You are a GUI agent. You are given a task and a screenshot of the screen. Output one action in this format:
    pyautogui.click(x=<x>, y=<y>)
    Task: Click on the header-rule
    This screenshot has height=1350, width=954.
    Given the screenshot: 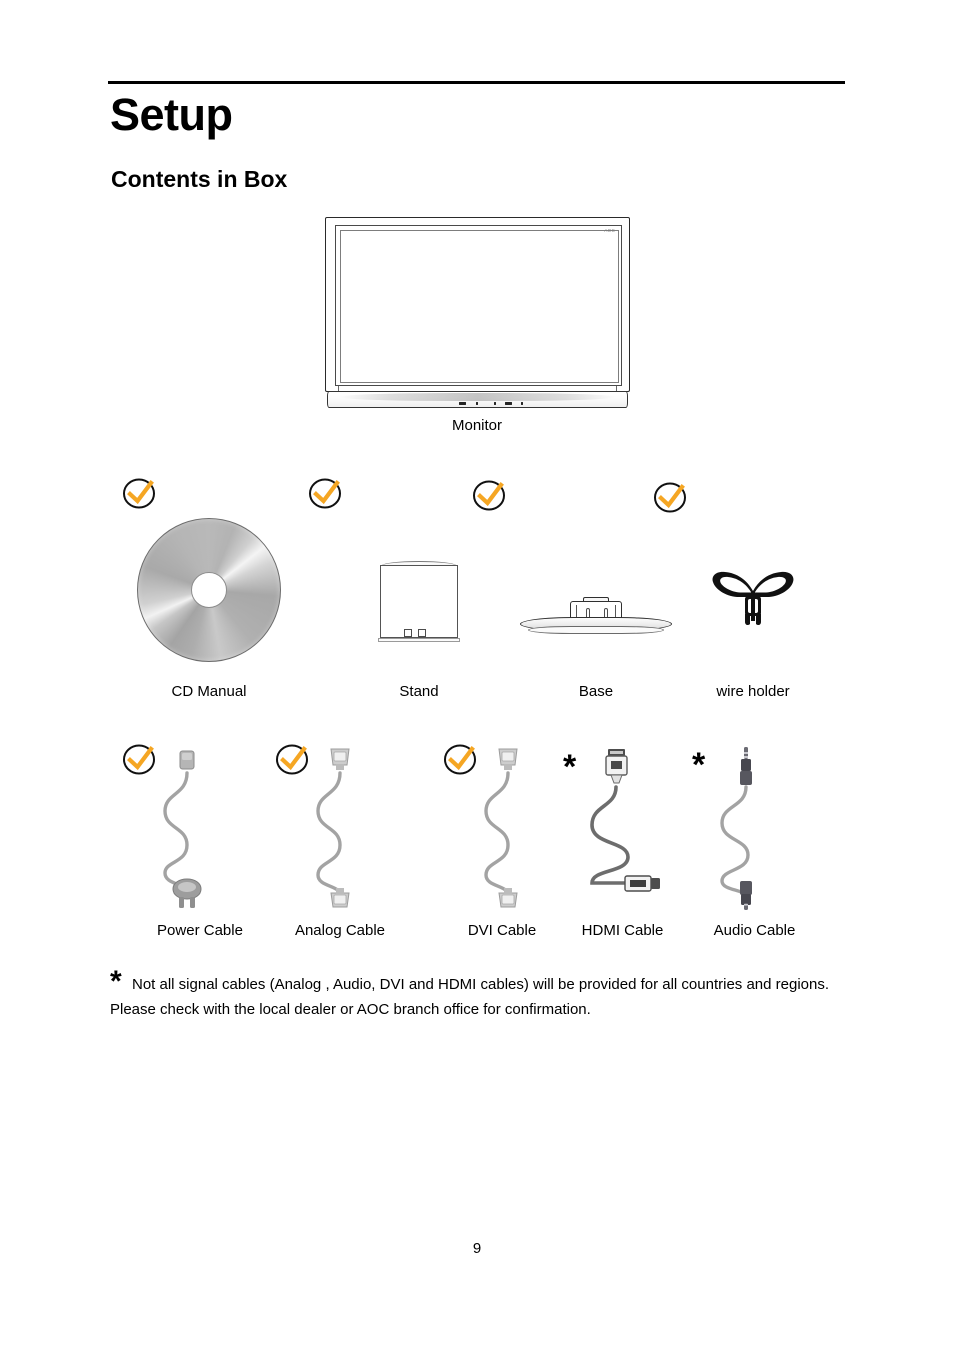 What is the action you would take?
    pyautogui.click(x=476, y=82)
    